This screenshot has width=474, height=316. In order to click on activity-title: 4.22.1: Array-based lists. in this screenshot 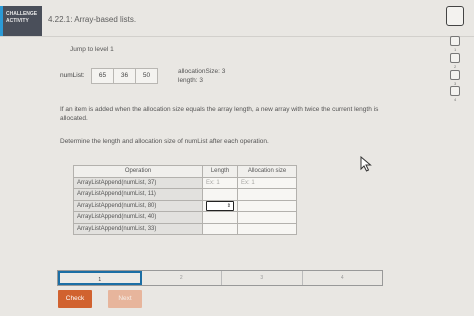, I will do `click(92, 19)`.